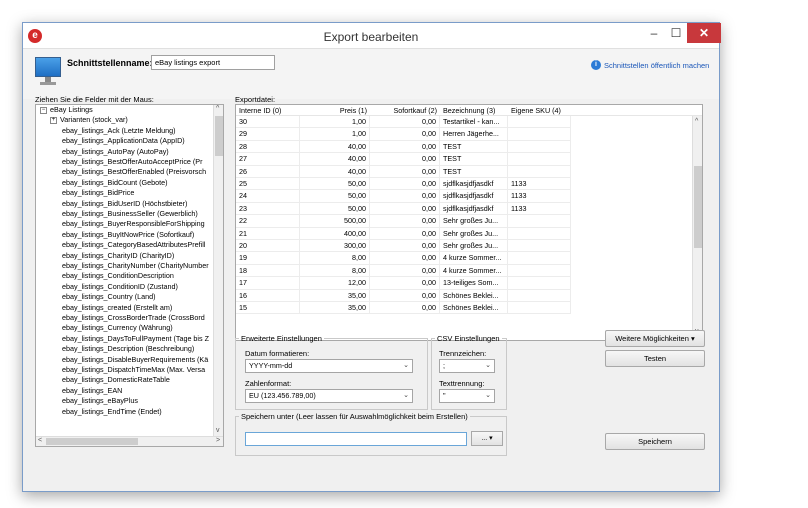 Image resolution: width=808 pixels, height=508 pixels. What do you see at coordinates (335, 233) in the screenshot?
I see `grid-cell: 400,00` at bounding box center [335, 233].